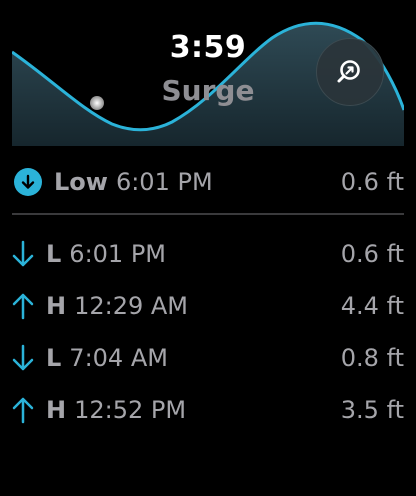 This screenshot has width=416, height=496. What do you see at coordinates (117, 254) in the screenshot?
I see `tide-time: 6:01 PM` at bounding box center [117, 254].